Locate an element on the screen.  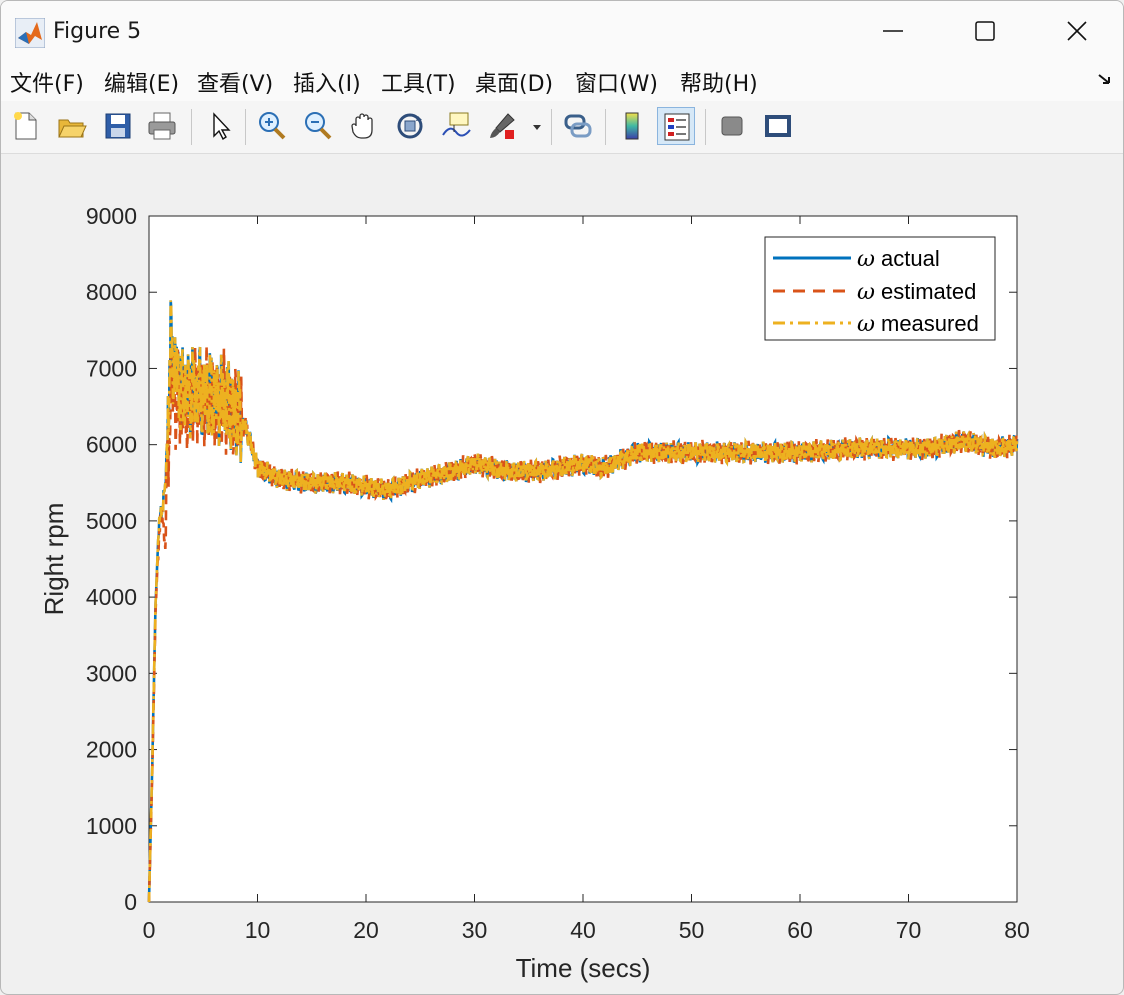
y-tick-label: 4000 is located at coordinates (111, 597).